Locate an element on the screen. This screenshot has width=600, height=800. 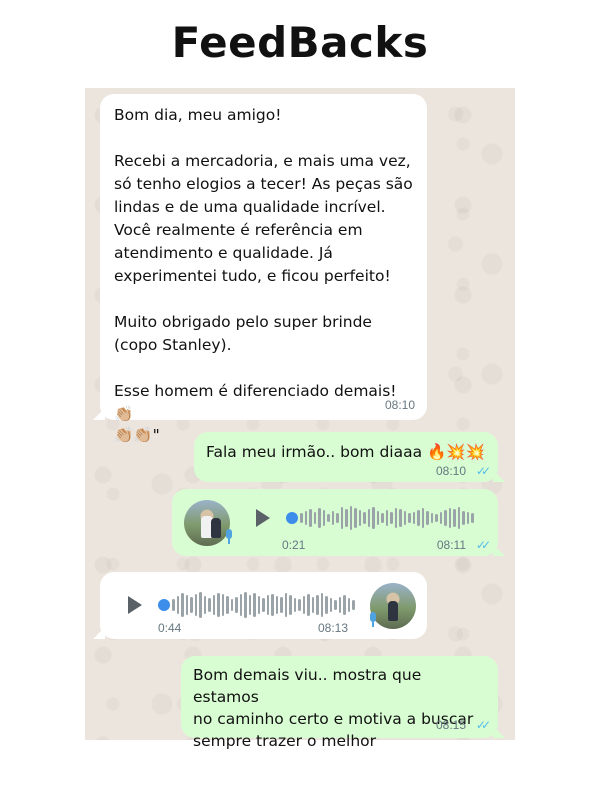
audio-duration: 0:21 is located at coordinates (294, 545).